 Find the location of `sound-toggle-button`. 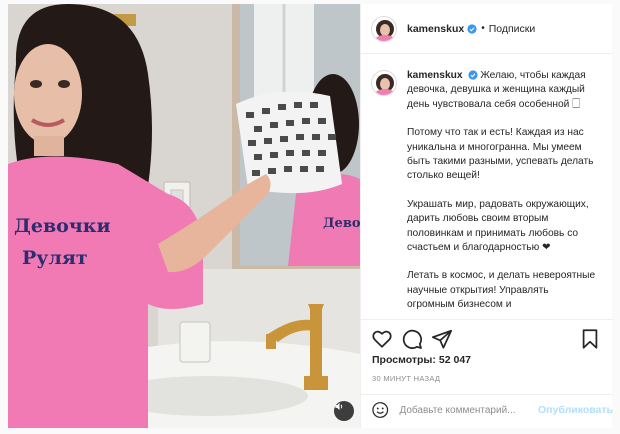

sound-toggle-button is located at coordinates (344, 411).